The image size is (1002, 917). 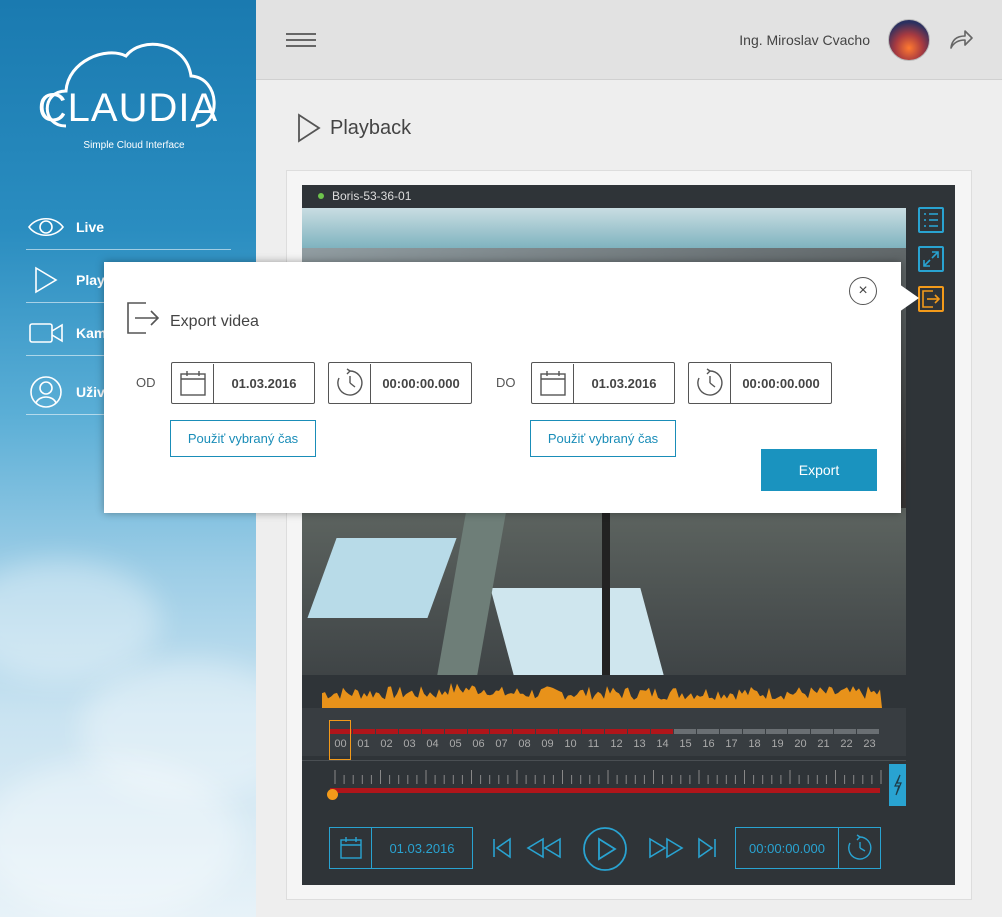 What do you see at coordinates (639, 745) in the screenshot?
I see `hour-label: 13` at bounding box center [639, 745].